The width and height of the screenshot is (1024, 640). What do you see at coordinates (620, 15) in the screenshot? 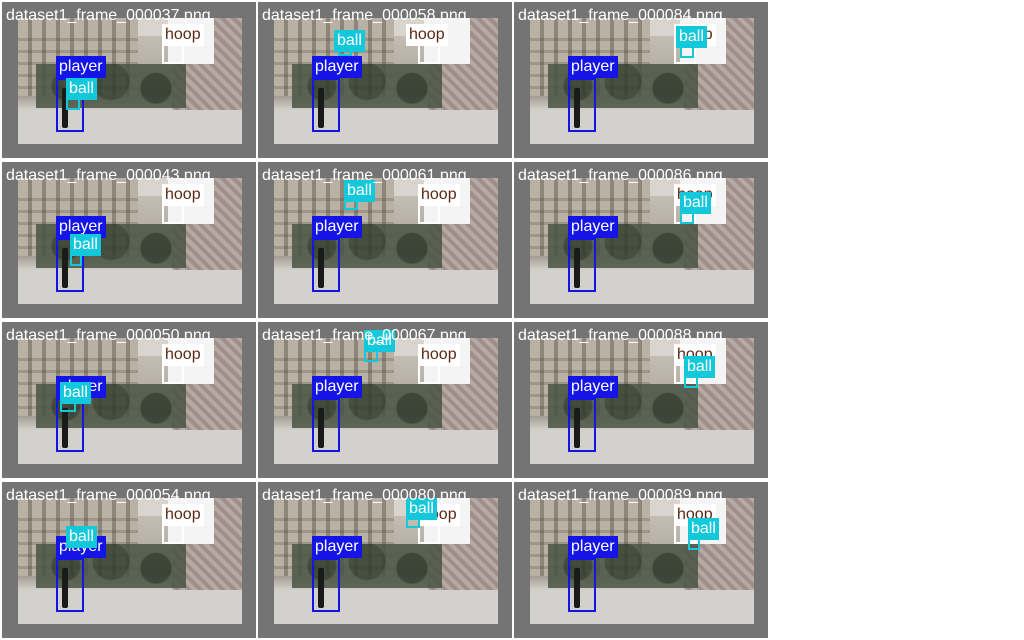
I see `frame-filename: dataset1_frame_000084.png` at bounding box center [620, 15].